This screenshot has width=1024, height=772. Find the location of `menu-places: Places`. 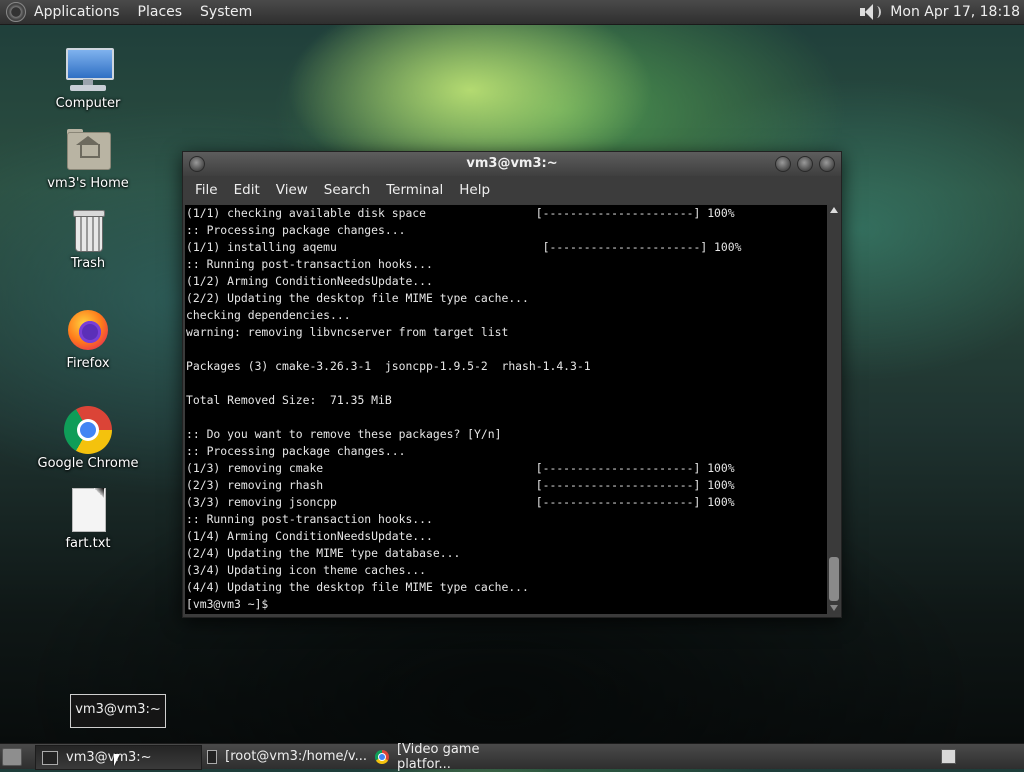

menu-places: Places is located at coordinates (164, 12).